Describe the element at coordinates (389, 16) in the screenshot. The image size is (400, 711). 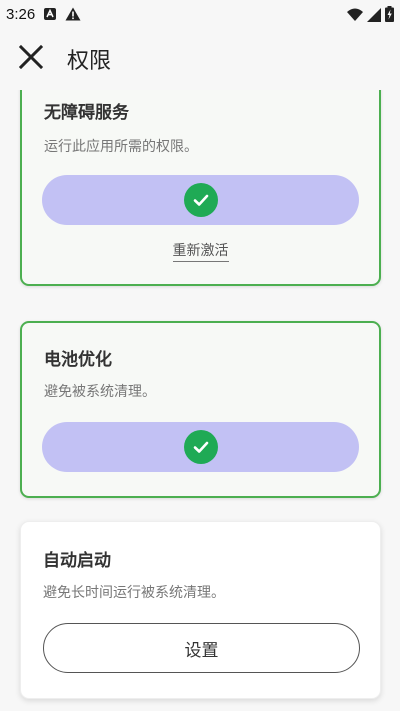
I see `battery-charging-icon` at that location.